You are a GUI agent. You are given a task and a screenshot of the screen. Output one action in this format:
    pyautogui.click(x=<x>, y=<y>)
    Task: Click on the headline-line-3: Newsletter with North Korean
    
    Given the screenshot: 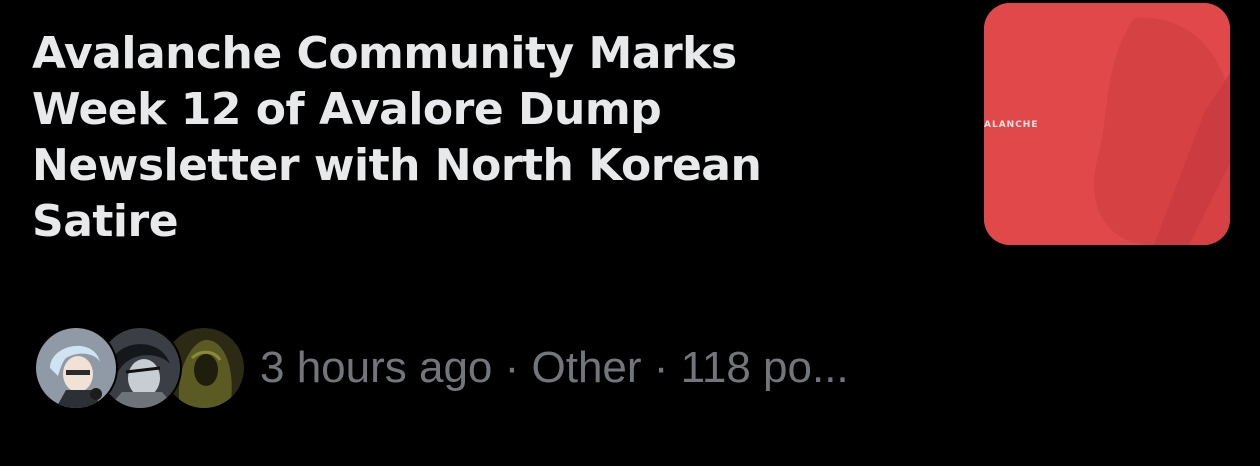 What is the action you would take?
    pyautogui.click(x=397, y=165)
    